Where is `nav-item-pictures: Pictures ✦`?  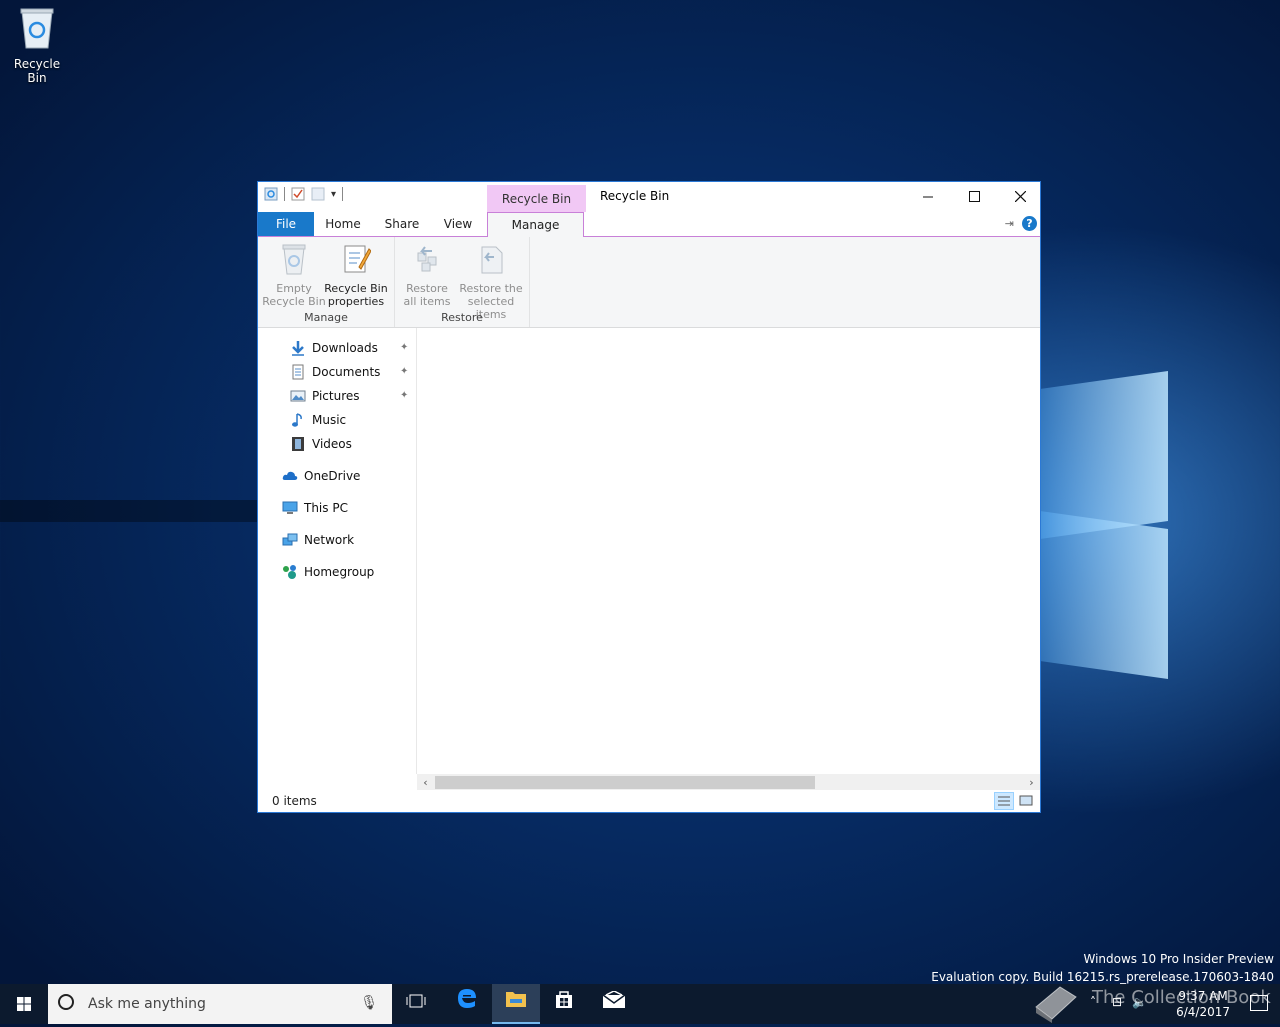 nav-item-pictures: Pictures ✦ is located at coordinates (349, 396).